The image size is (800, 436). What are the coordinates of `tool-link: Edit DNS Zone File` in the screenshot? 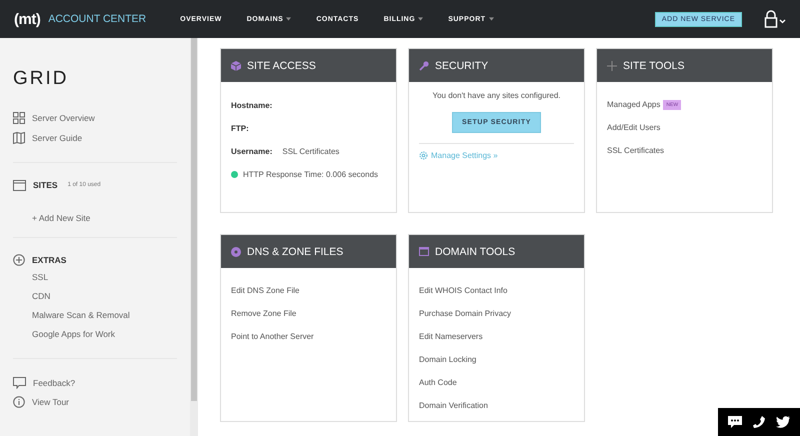 It's located at (265, 290).